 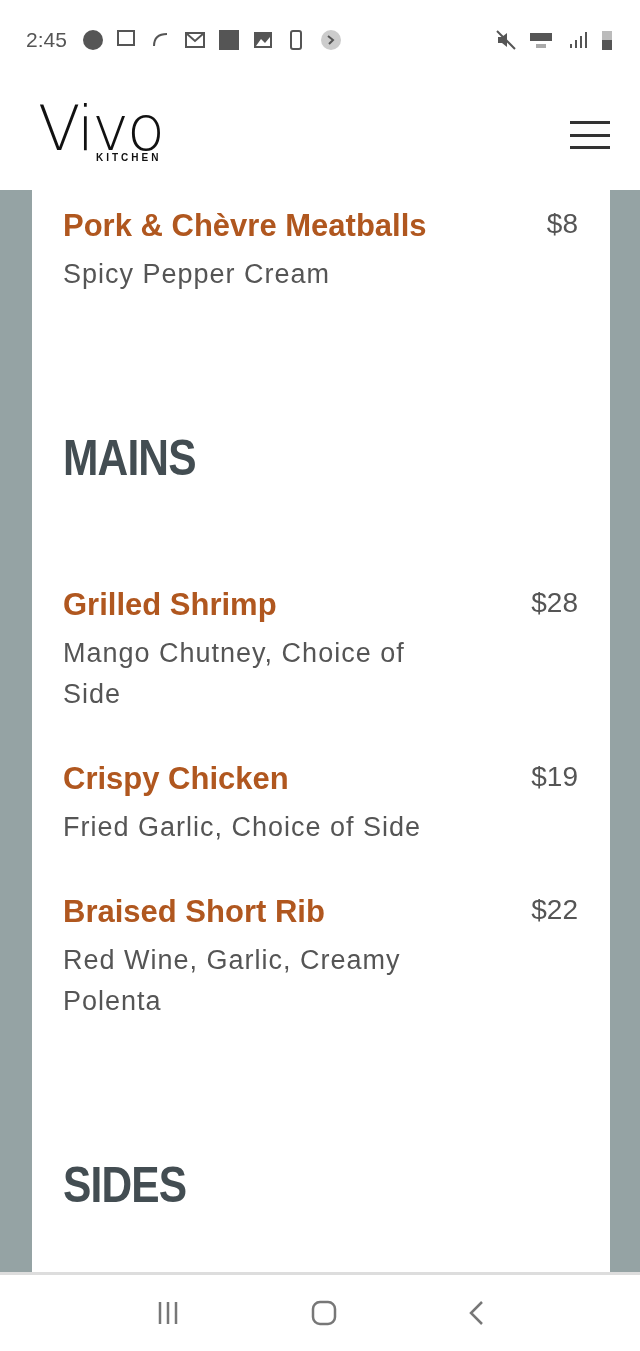 I want to click on dish-price: $22, so click(x=554, y=910).